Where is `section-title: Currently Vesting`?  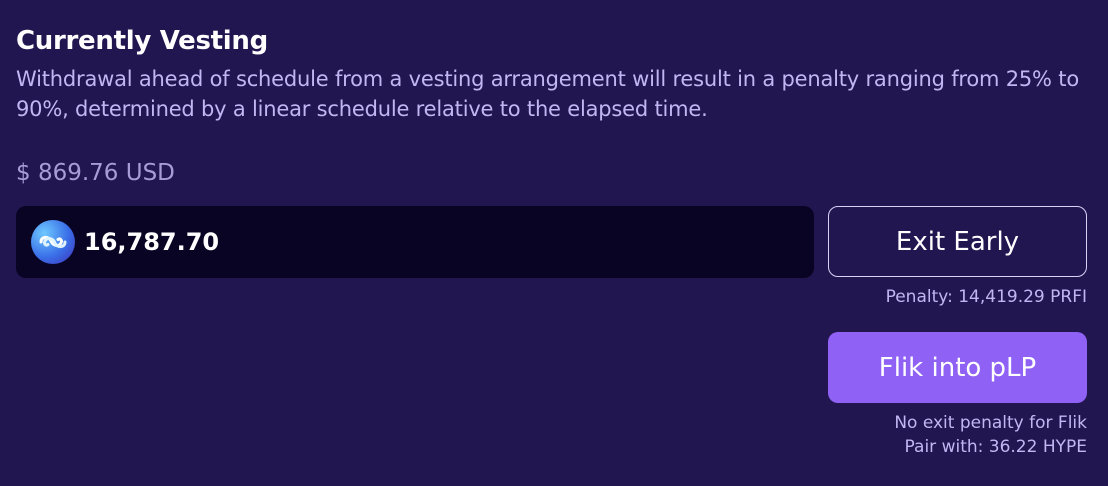 section-title: Currently Vesting is located at coordinates (142, 41).